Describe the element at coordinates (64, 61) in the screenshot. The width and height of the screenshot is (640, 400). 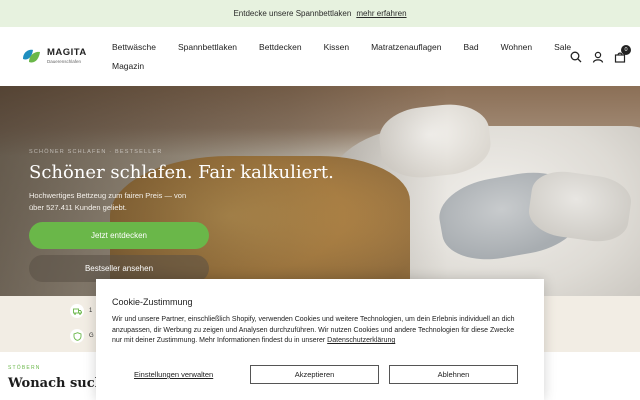
I see `logo-tagline: Dauerenschlafen` at that location.